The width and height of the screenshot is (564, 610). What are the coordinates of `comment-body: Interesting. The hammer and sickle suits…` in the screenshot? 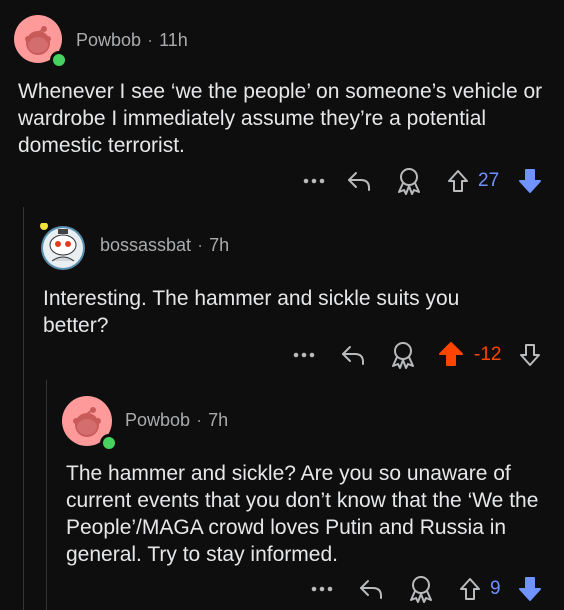 It's located at (251, 312).